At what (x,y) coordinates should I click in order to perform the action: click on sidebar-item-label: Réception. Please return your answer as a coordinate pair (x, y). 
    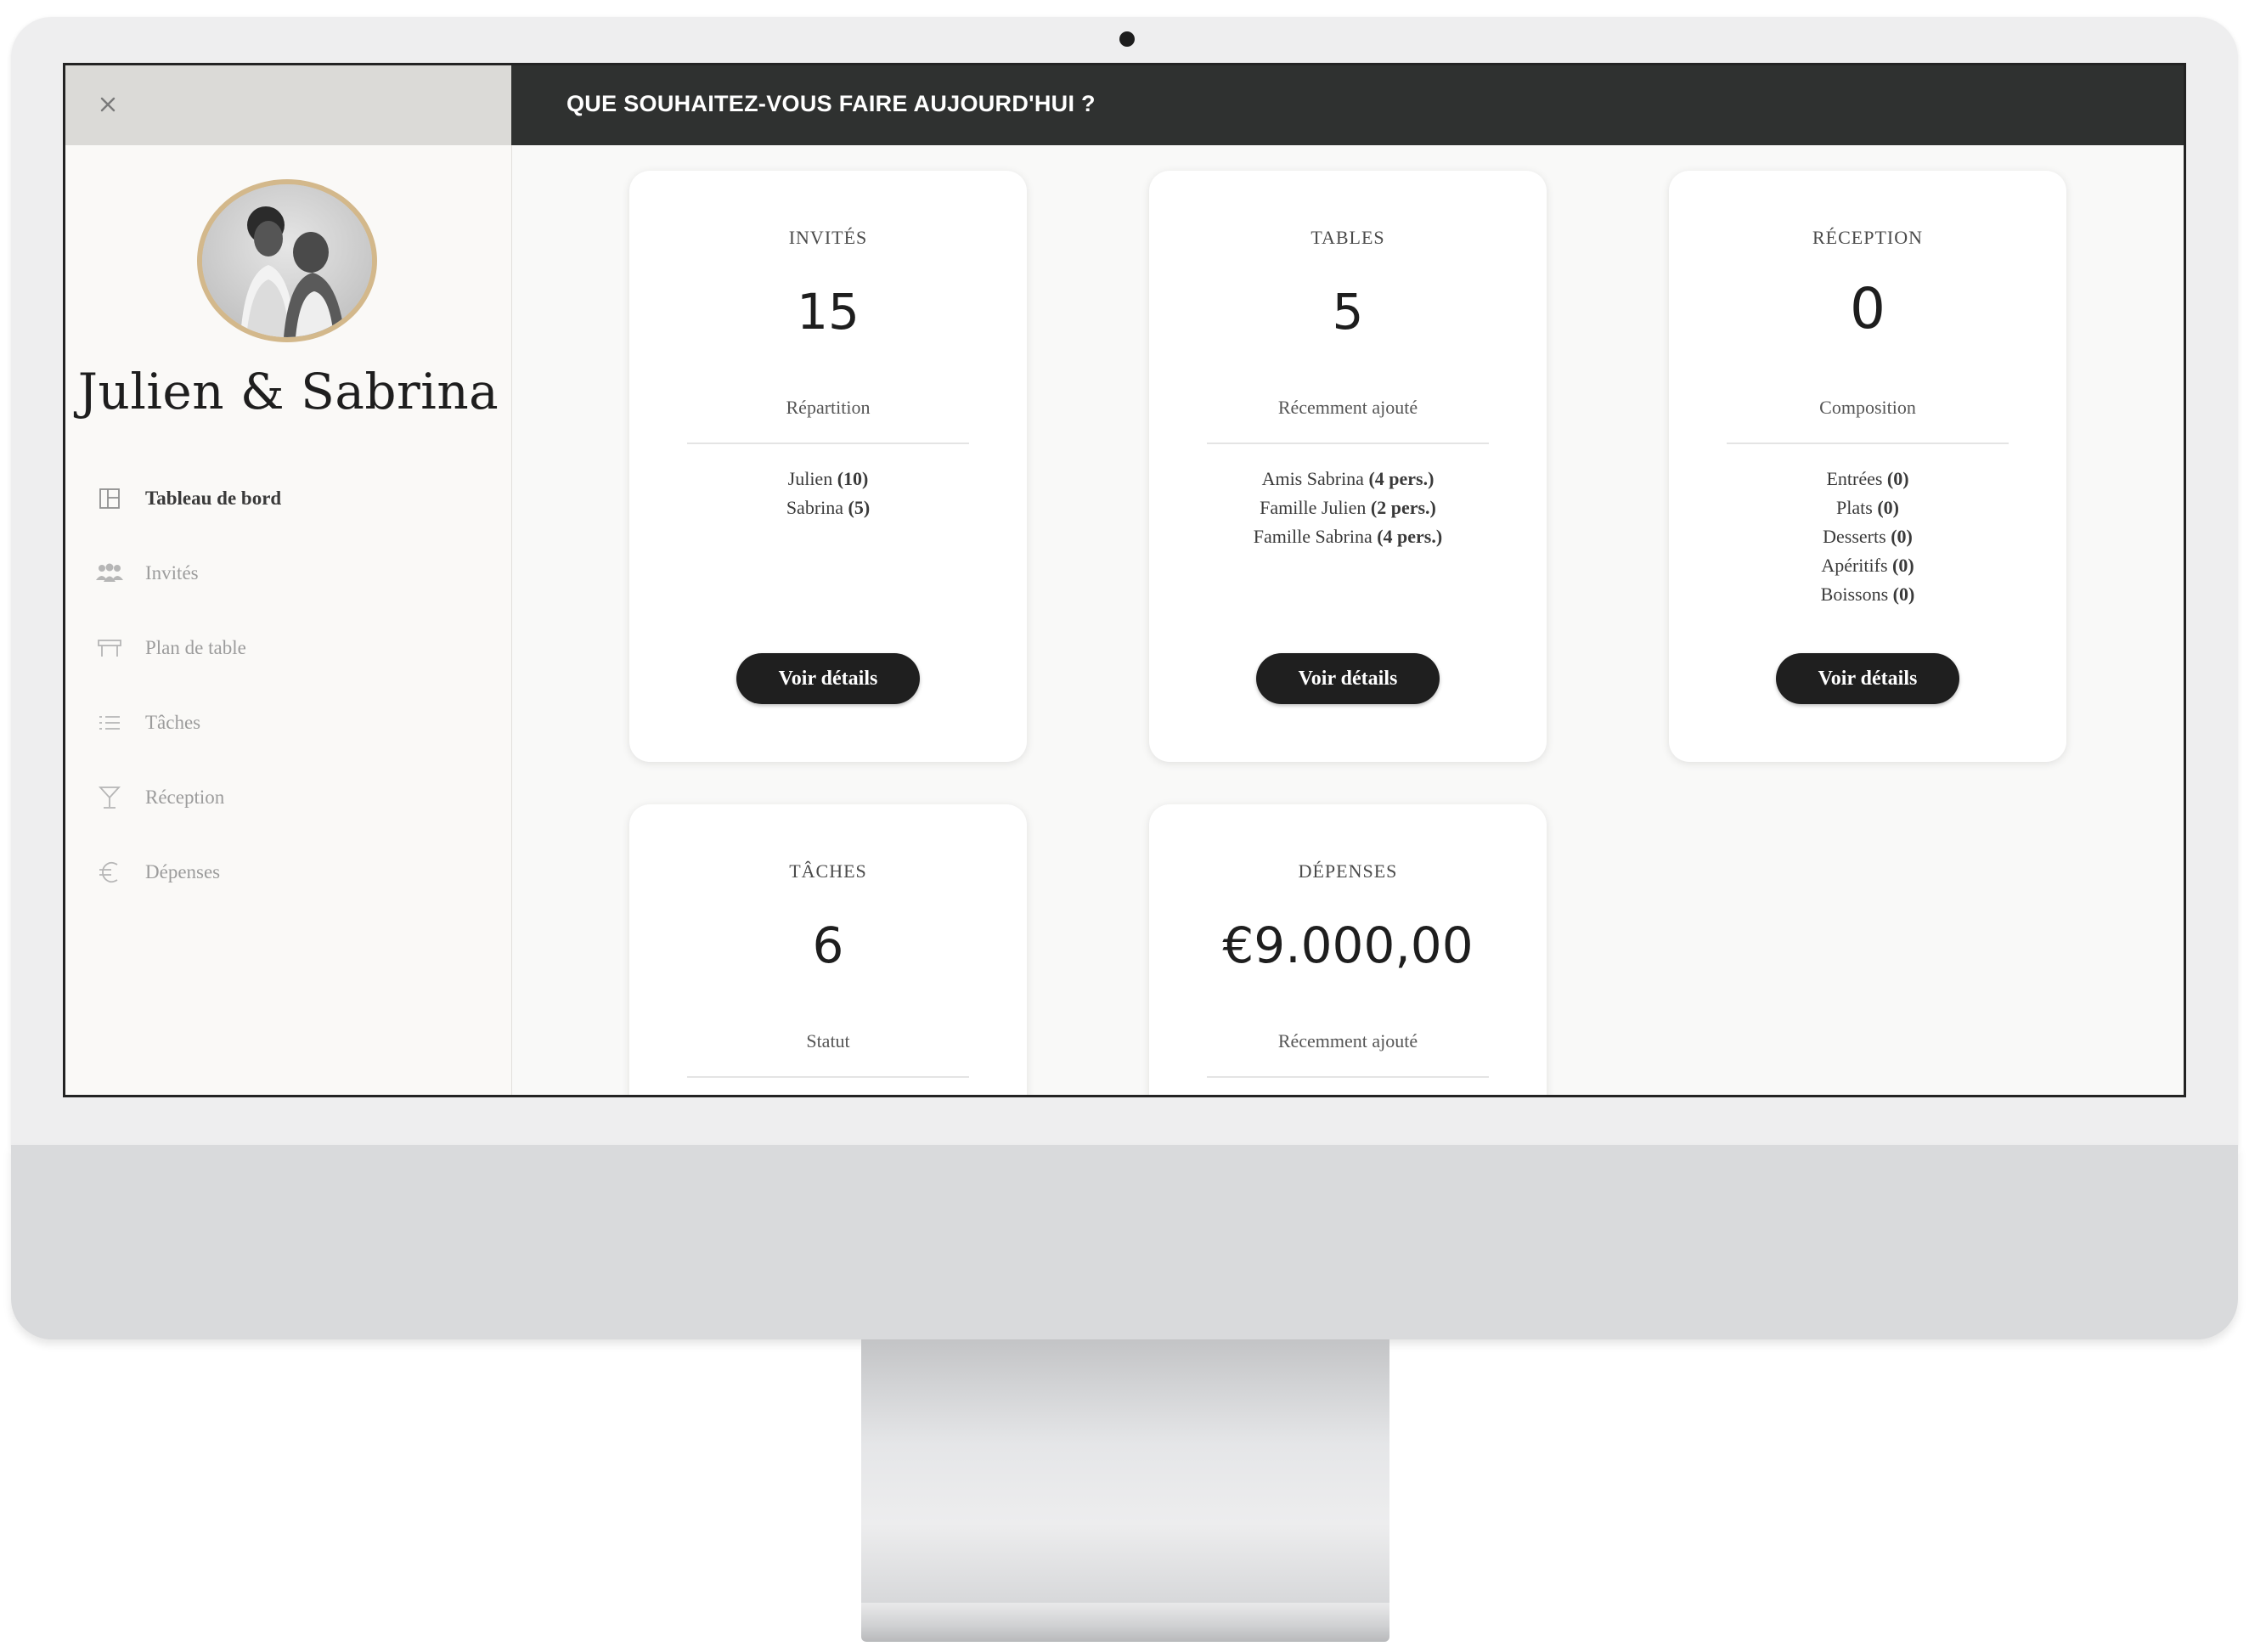
    Looking at the image, I should click on (185, 797).